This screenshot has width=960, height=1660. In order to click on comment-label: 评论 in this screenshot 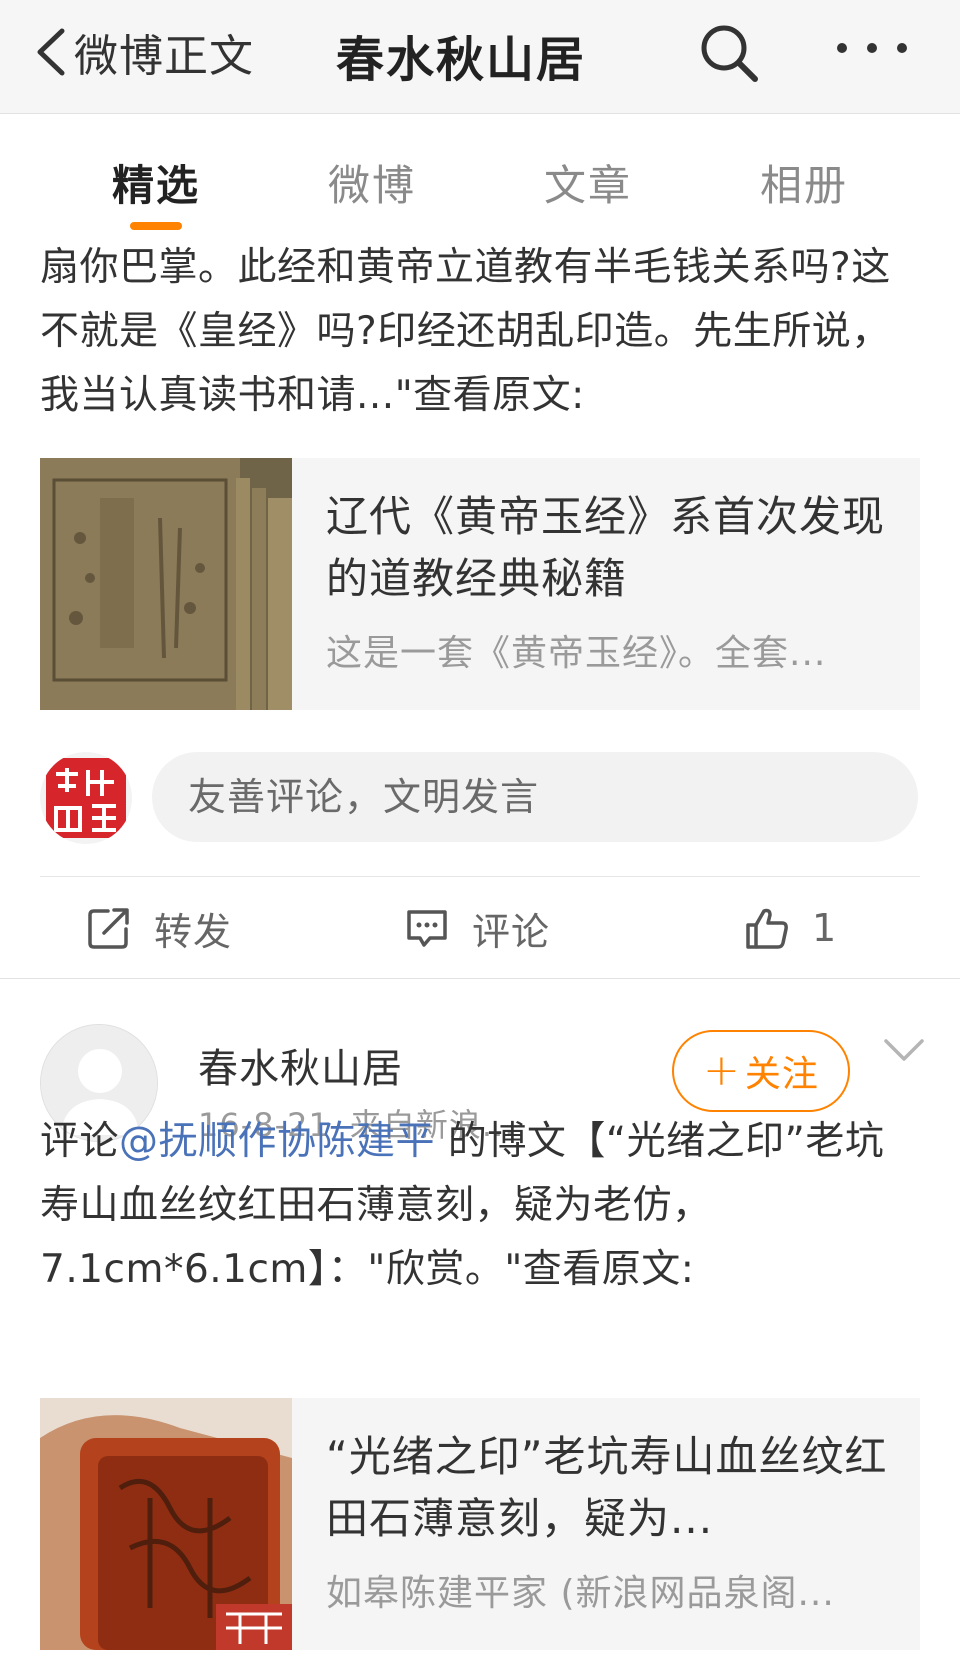, I will do `click(511, 931)`.